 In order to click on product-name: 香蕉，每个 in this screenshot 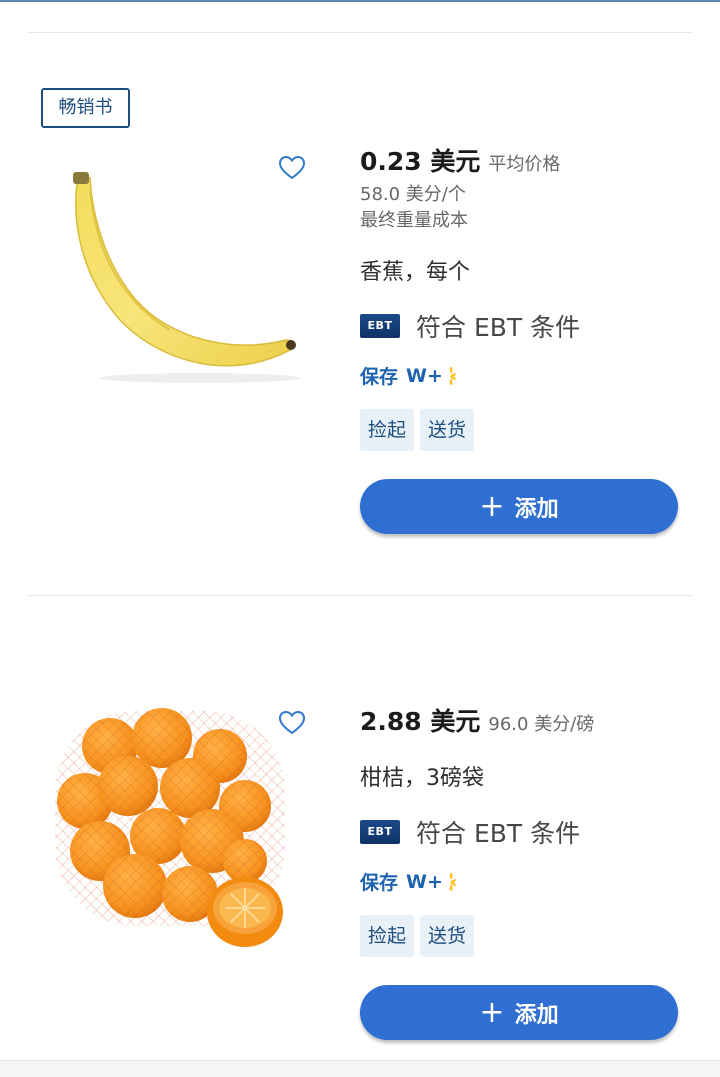, I will do `click(525, 270)`.